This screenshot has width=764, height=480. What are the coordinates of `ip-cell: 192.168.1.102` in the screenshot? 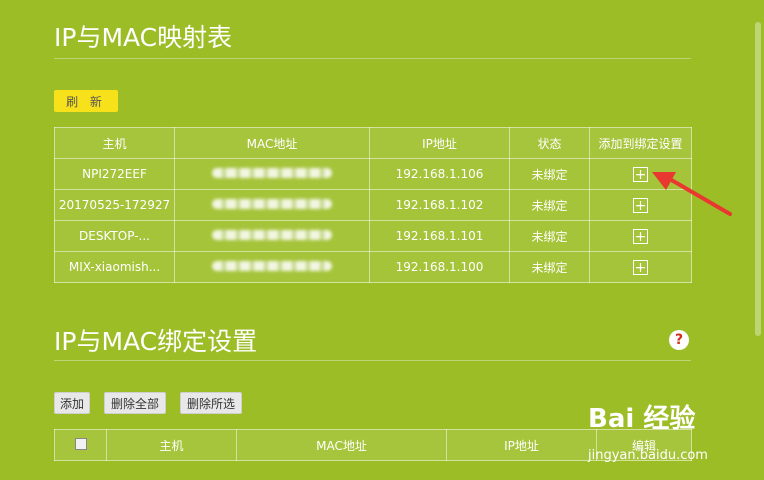 It's located at (439, 205).